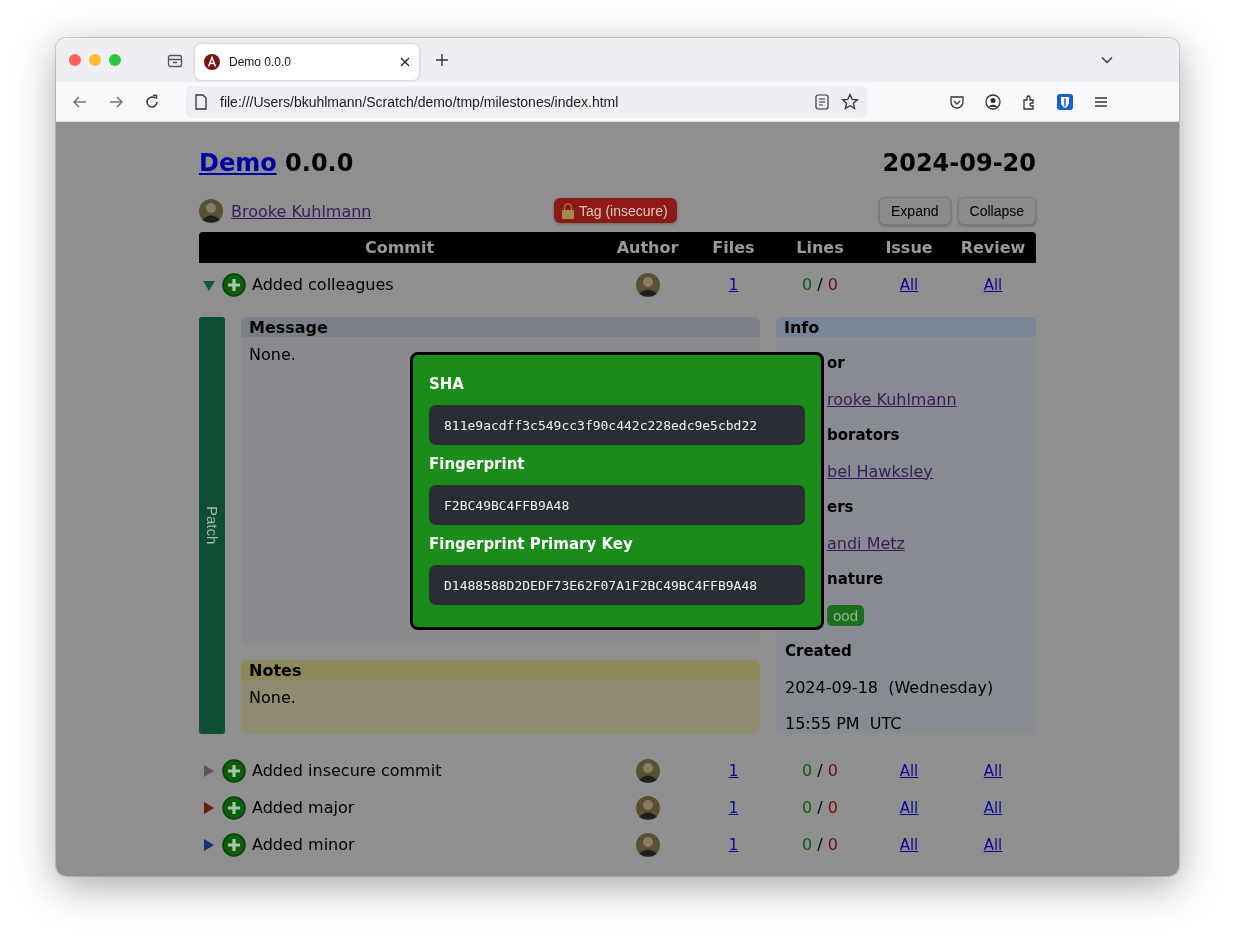  What do you see at coordinates (261, 62) in the screenshot?
I see `tab-title: Demo 0.0.0` at bounding box center [261, 62].